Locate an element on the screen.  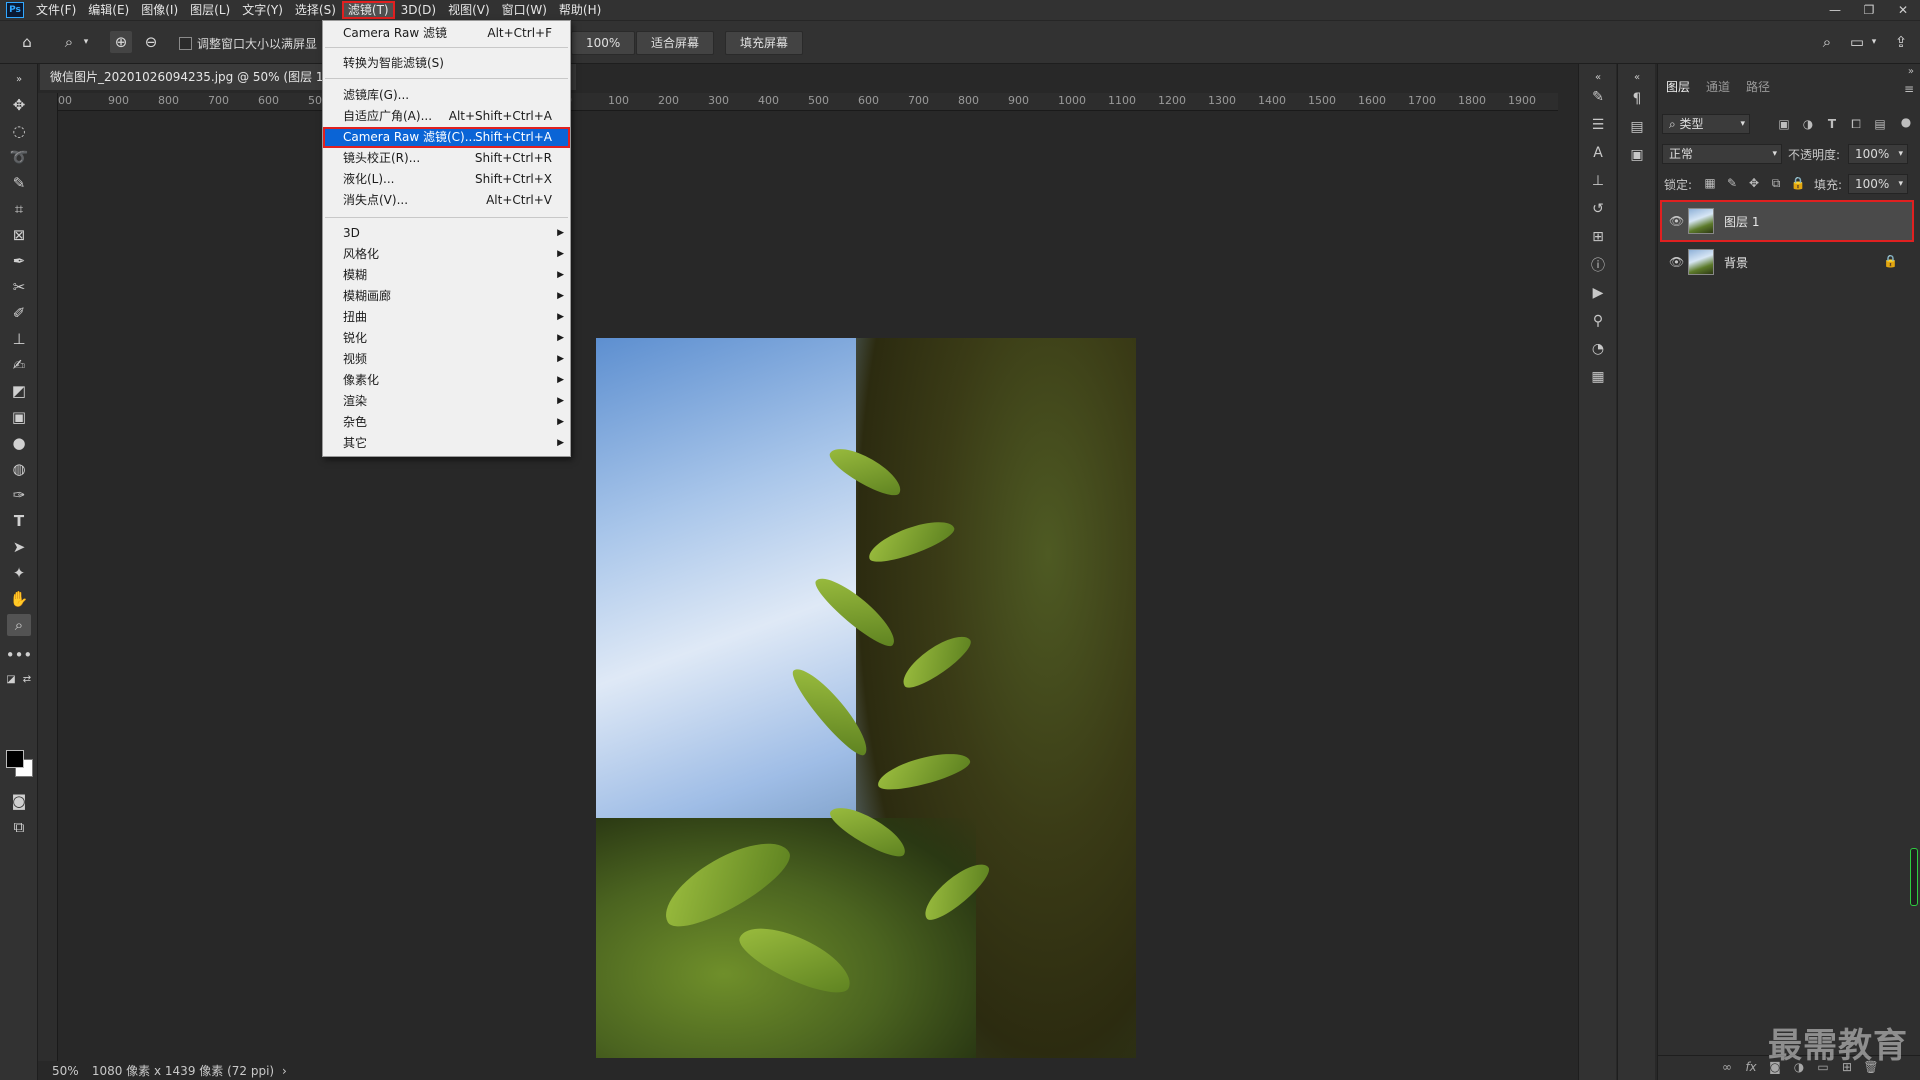
menu-item-last-filter: Camera Raw 滤镜 Alt+Ctrl+F is located at coordinates (446, 33).